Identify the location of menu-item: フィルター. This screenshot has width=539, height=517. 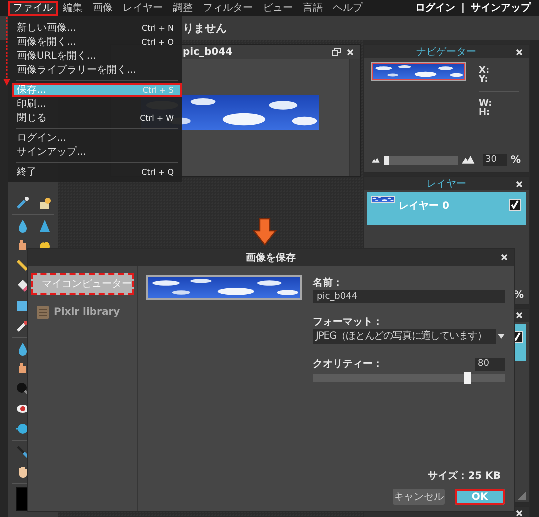
(228, 8).